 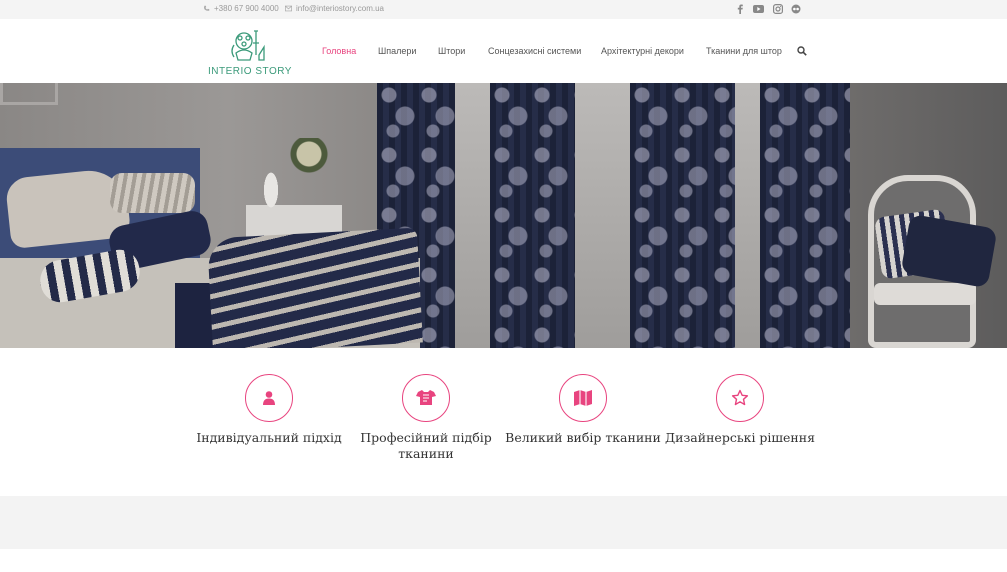 What do you see at coordinates (796, 9) in the screenshot?
I see `tripadvisor-icon` at bounding box center [796, 9].